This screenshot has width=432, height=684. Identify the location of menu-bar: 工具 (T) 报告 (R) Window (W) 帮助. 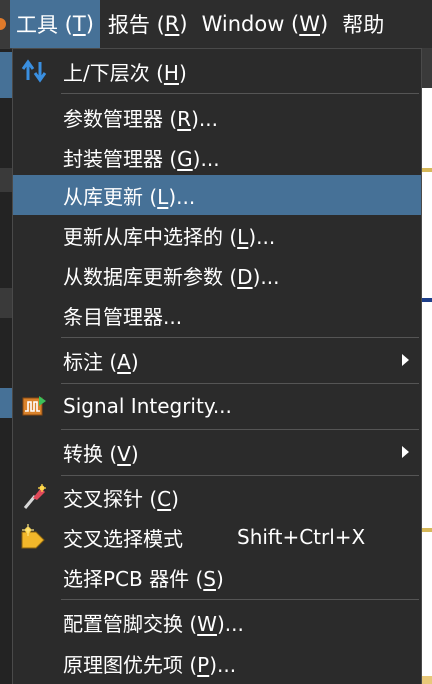
(216, 24).